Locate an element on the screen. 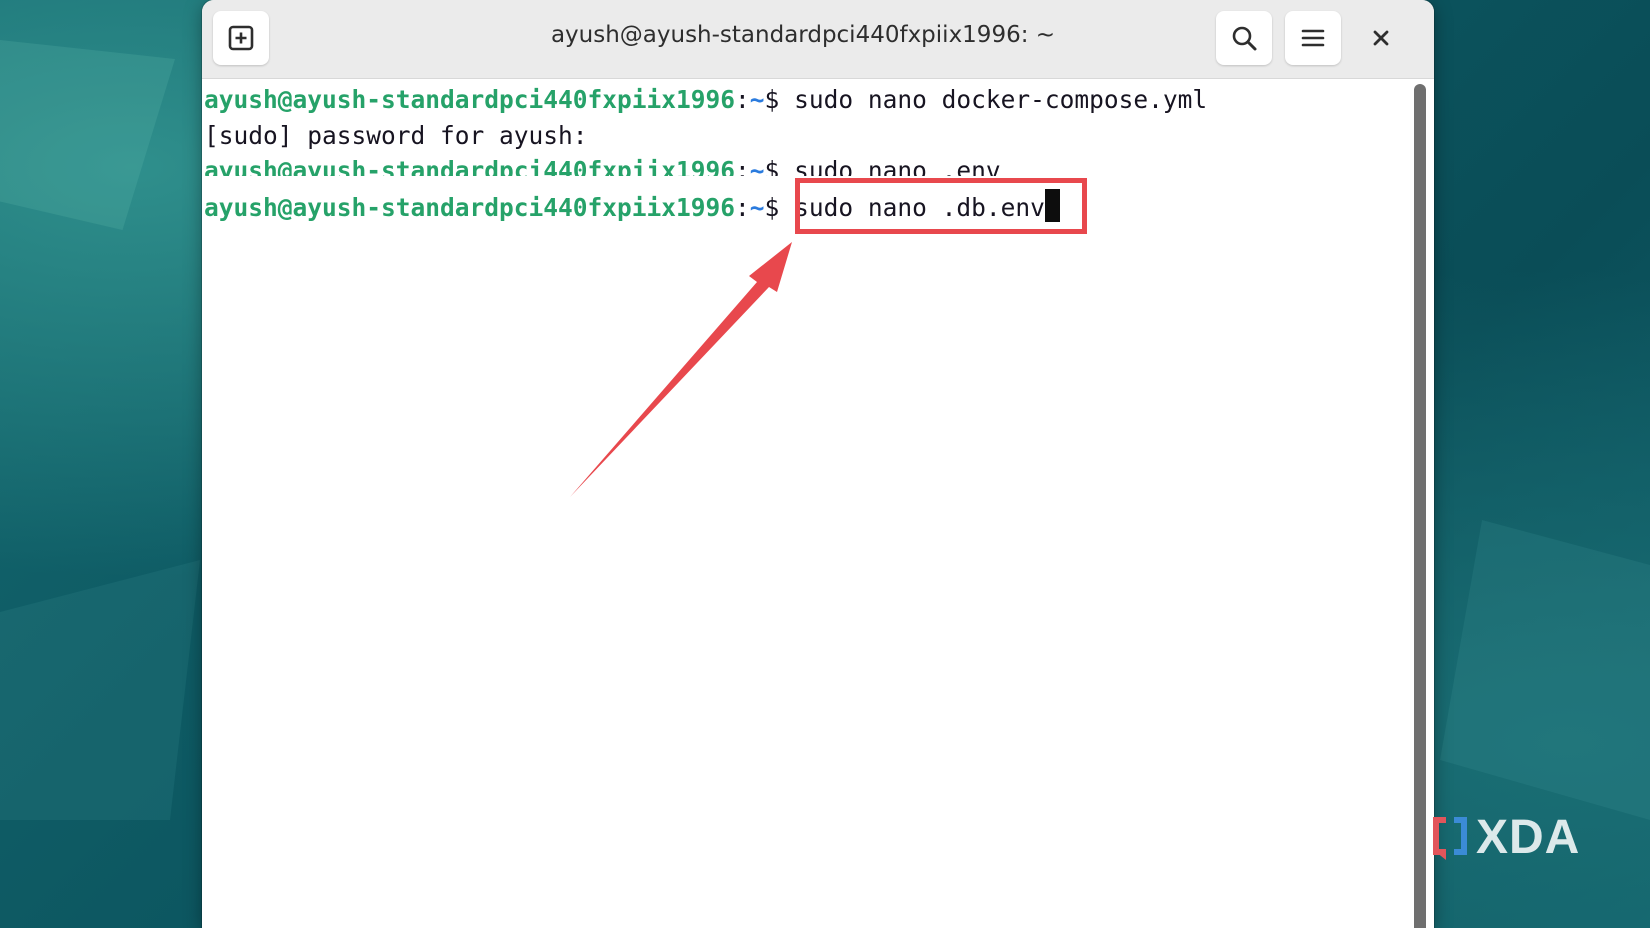 The width and height of the screenshot is (1650, 928). scrollbar is located at coordinates (1420, 506).